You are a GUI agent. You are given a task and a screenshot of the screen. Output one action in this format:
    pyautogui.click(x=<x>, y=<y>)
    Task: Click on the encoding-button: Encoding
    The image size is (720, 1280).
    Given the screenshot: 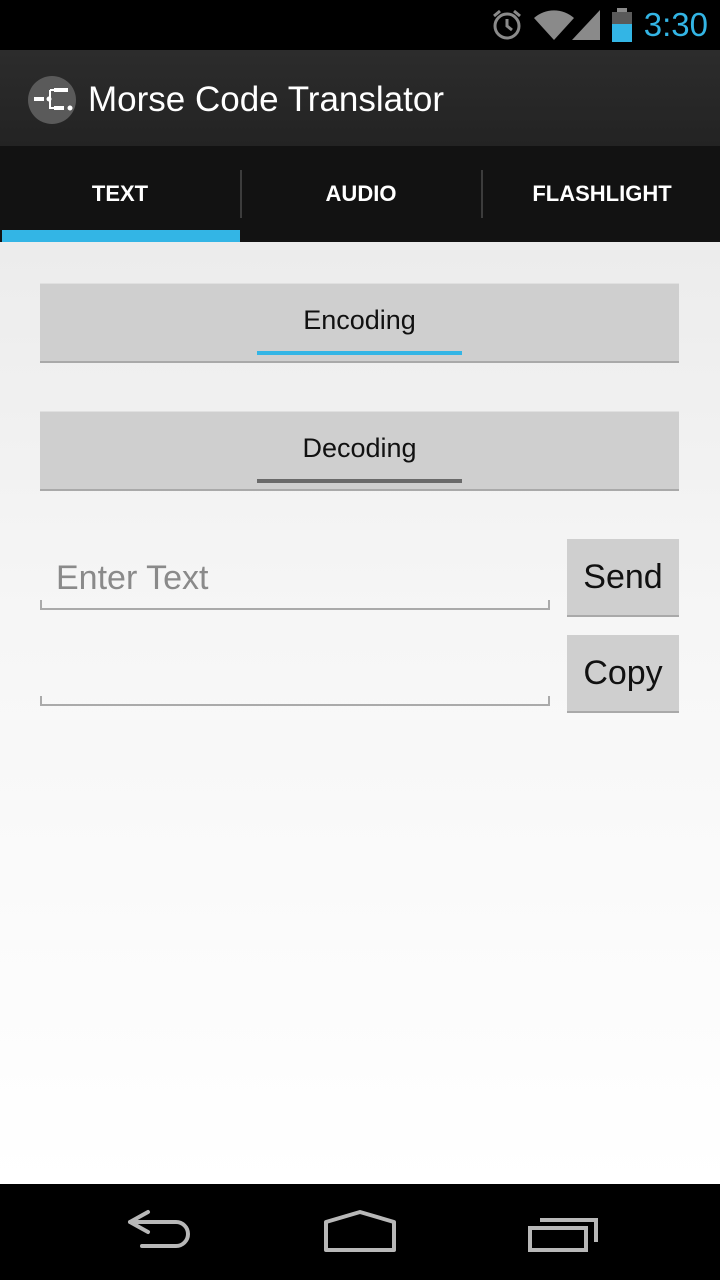 What is the action you would take?
    pyautogui.click(x=359, y=323)
    